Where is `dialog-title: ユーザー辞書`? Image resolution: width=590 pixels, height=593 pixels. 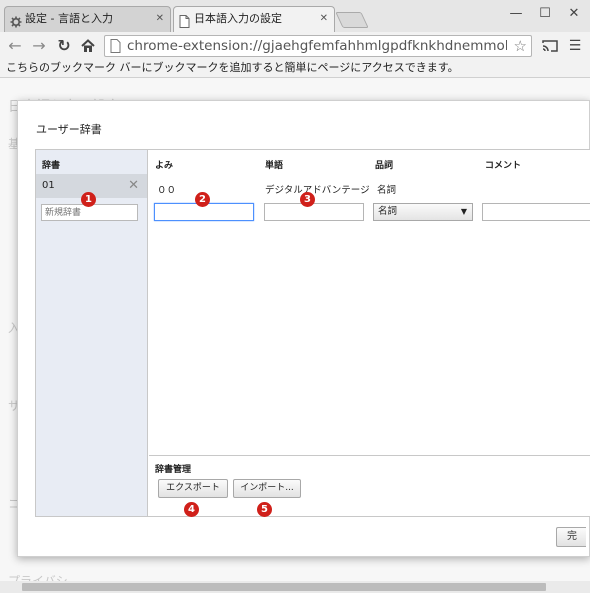 dialog-title: ユーザー辞書 is located at coordinates (69, 129).